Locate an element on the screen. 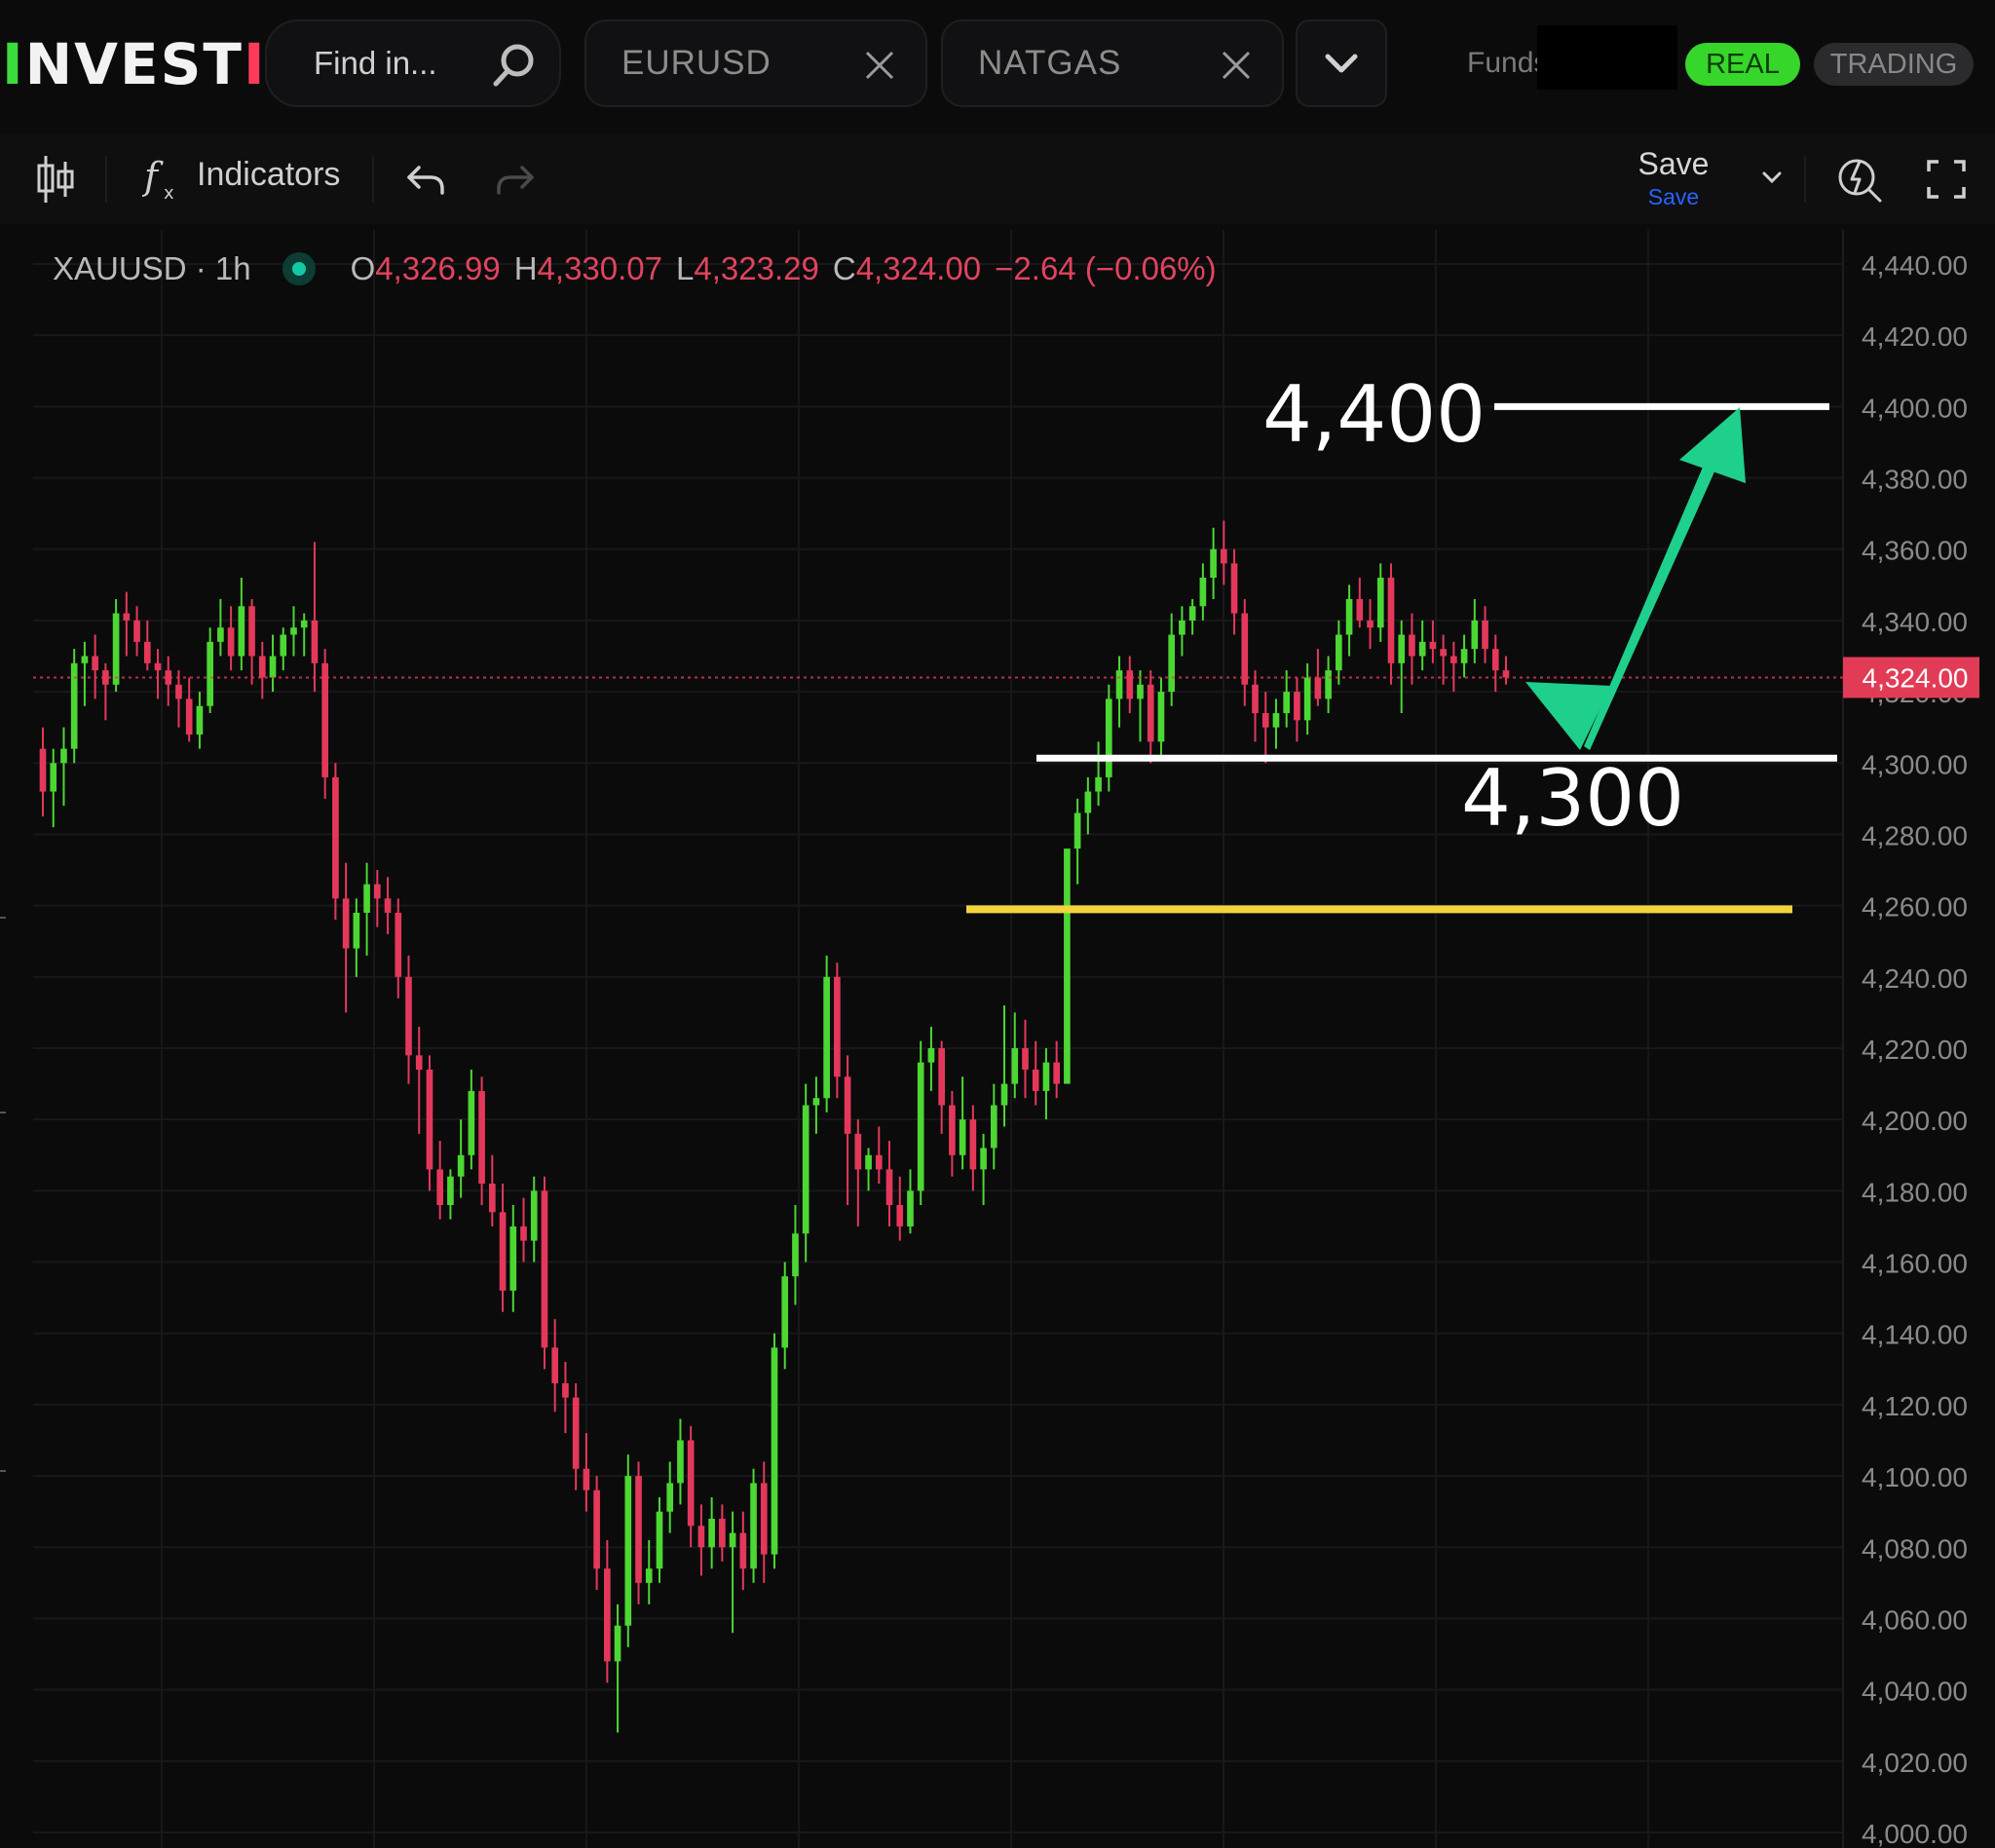 The width and height of the screenshot is (1995, 1848). y-axis-tick-label: 4,160.00 is located at coordinates (1915, 1264).